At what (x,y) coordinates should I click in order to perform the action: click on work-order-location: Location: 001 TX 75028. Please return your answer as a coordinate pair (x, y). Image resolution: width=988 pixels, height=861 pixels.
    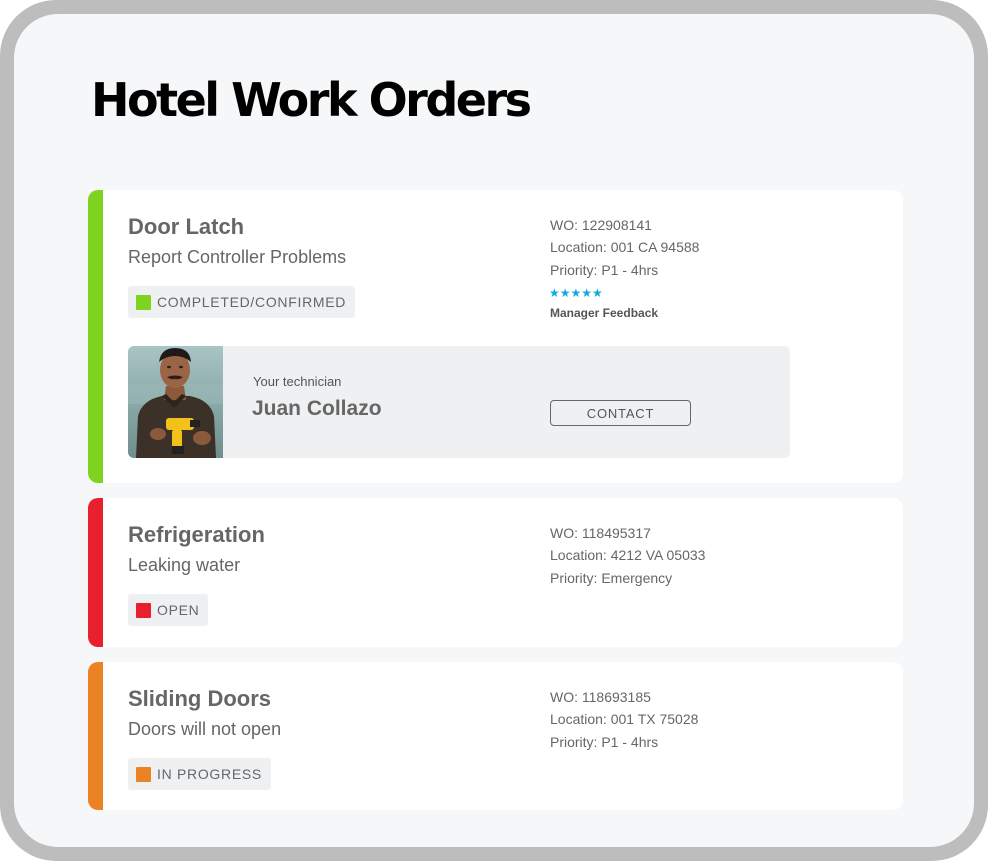
    Looking at the image, I should click on (624, 719).